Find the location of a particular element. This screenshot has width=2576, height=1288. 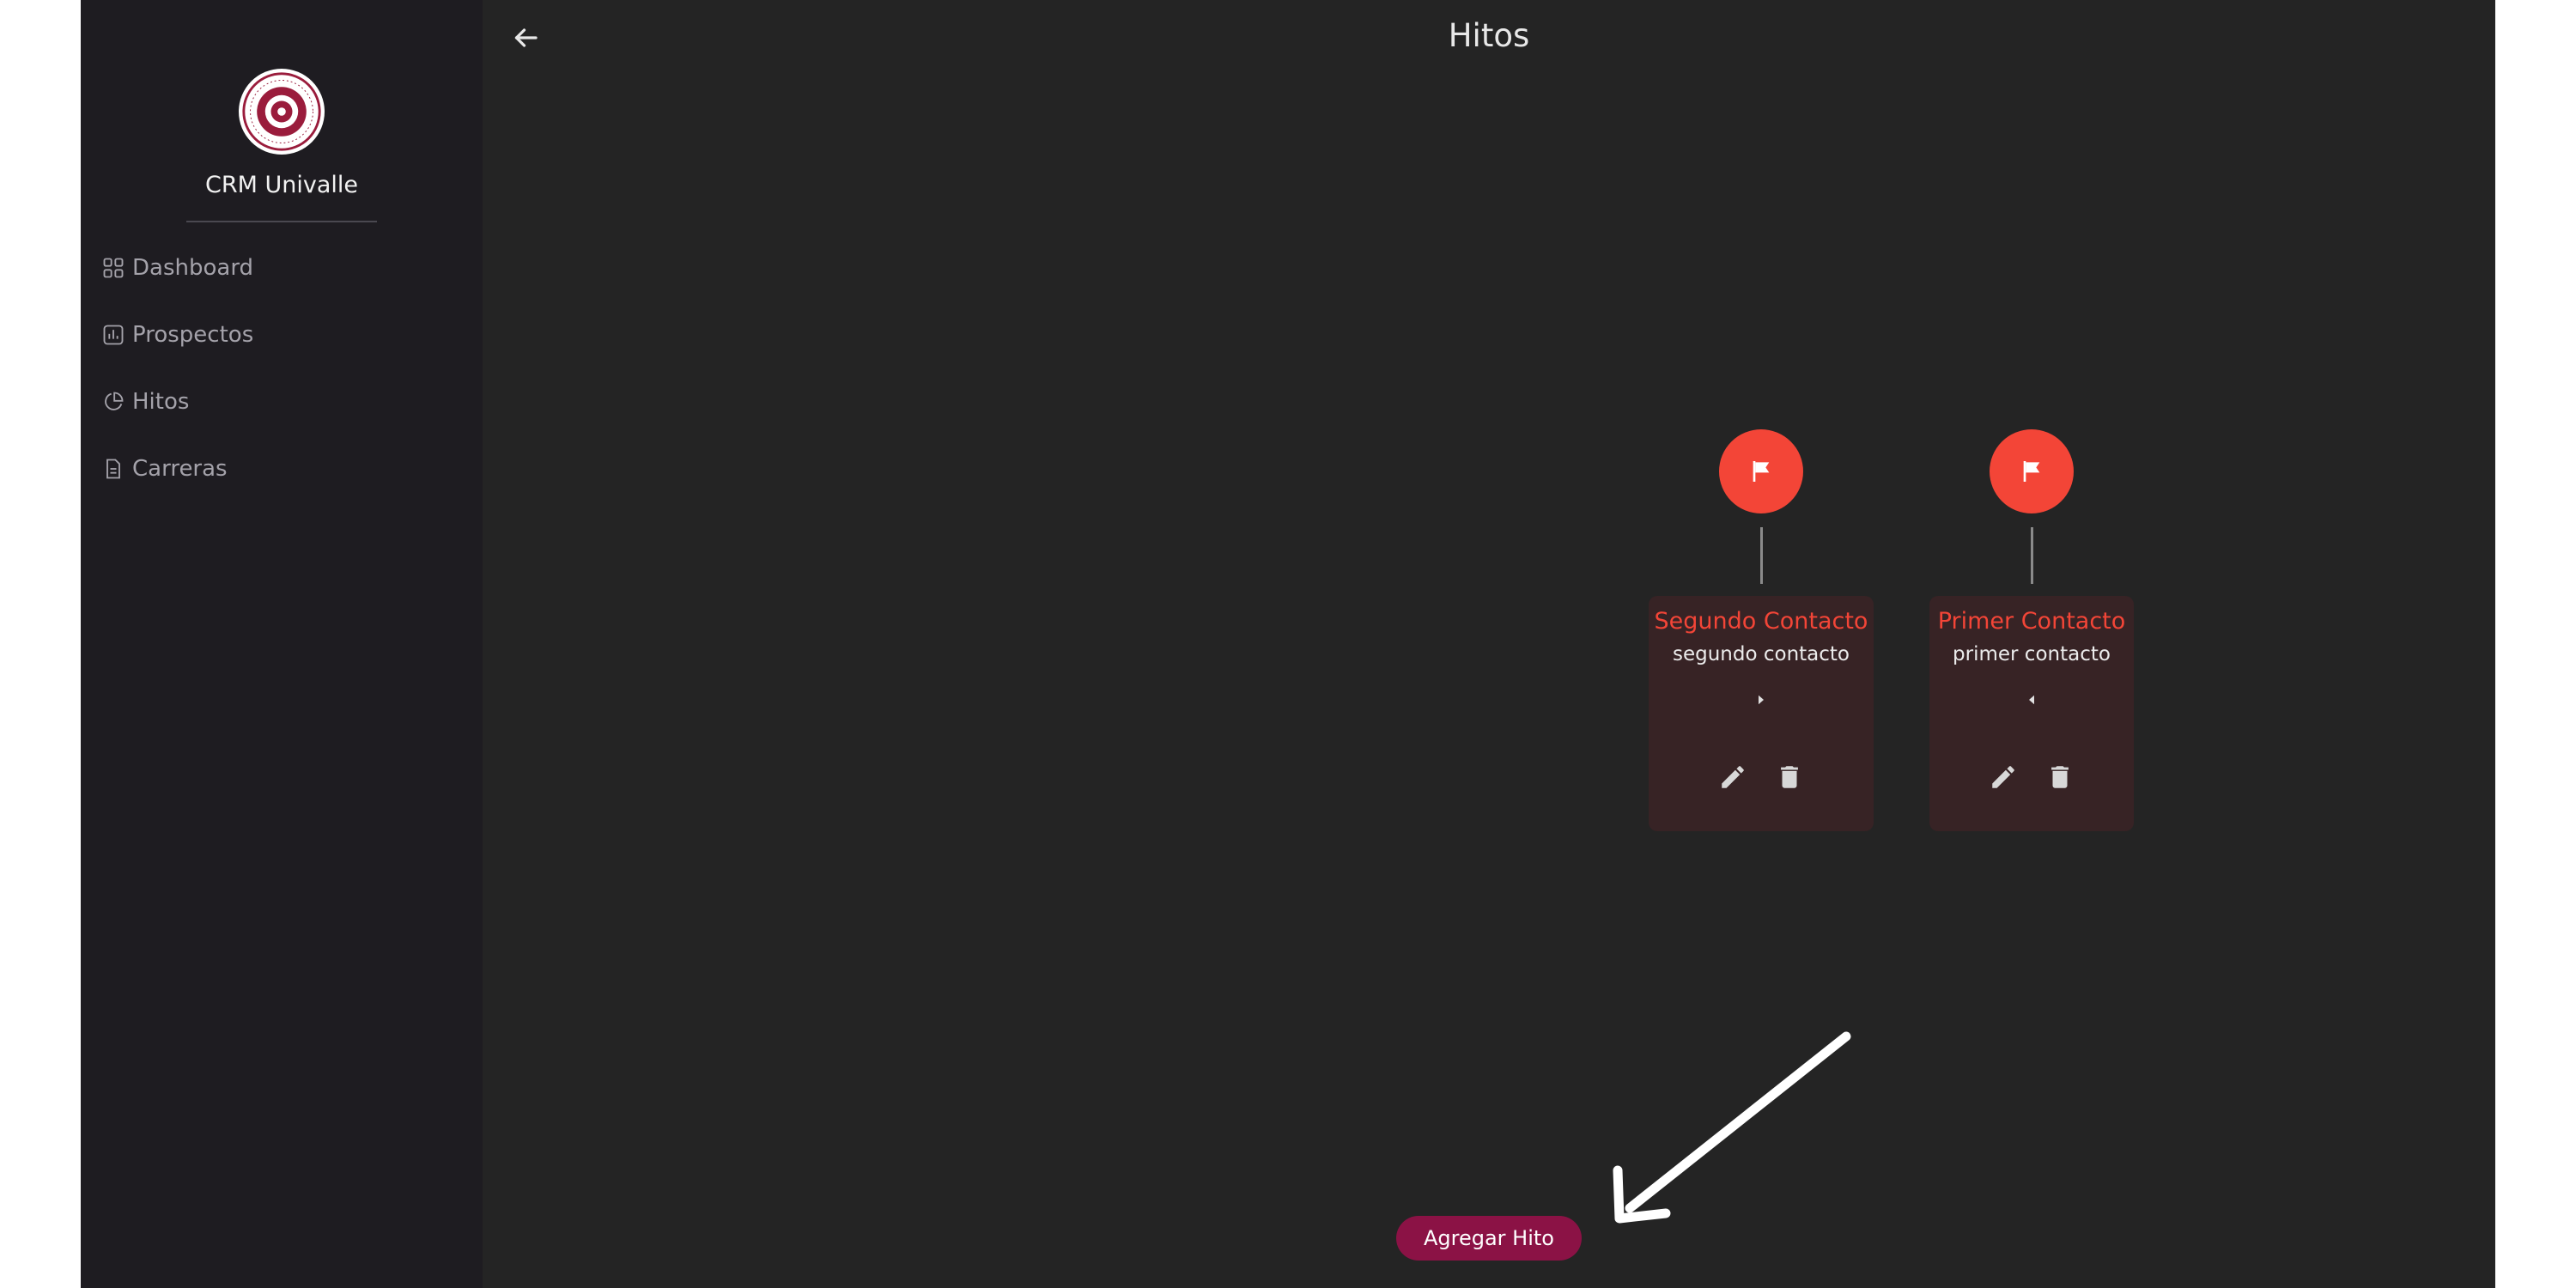

chevron-right-icon is located at coordinates (1762, 700).